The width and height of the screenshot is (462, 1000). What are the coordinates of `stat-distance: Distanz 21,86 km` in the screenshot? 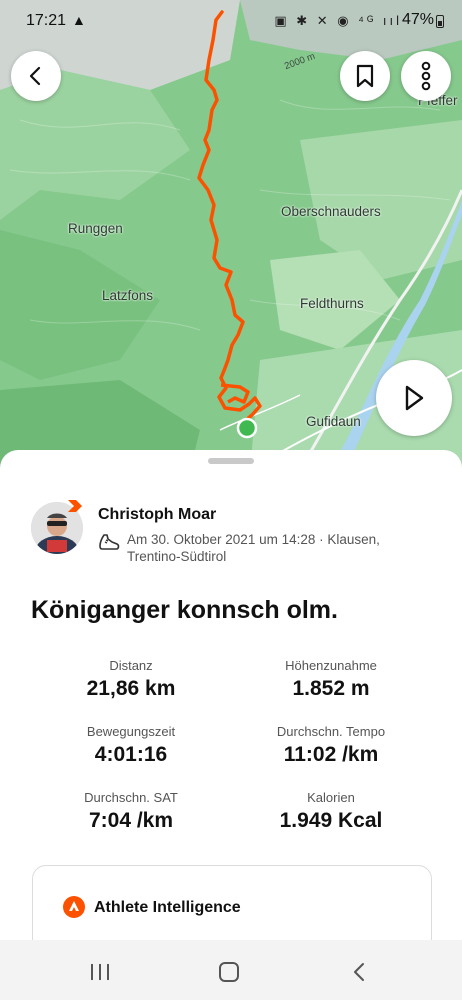 It's located at (131, 679).